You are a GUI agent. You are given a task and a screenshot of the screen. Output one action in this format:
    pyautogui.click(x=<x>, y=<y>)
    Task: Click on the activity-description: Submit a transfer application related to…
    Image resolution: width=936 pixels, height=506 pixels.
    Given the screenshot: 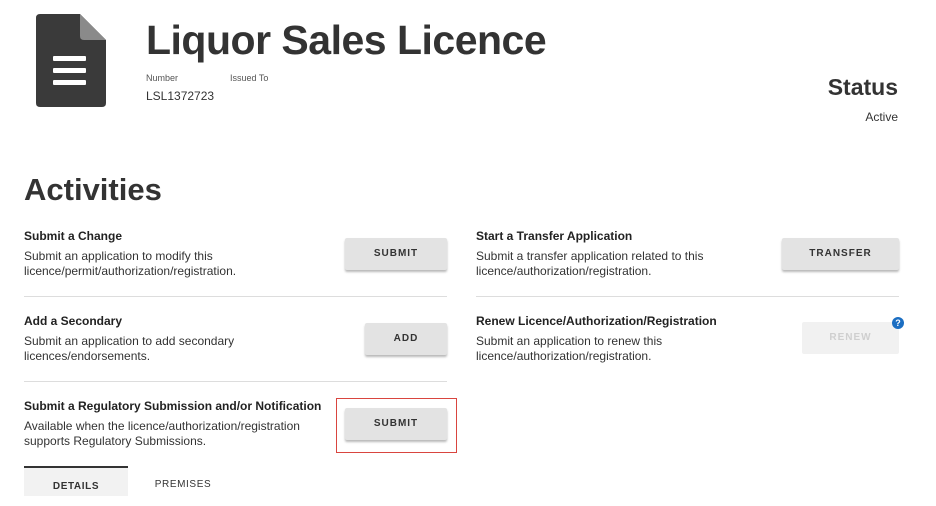 What is the action you would take?
    pyautogui.click(x=590, y=263)
    